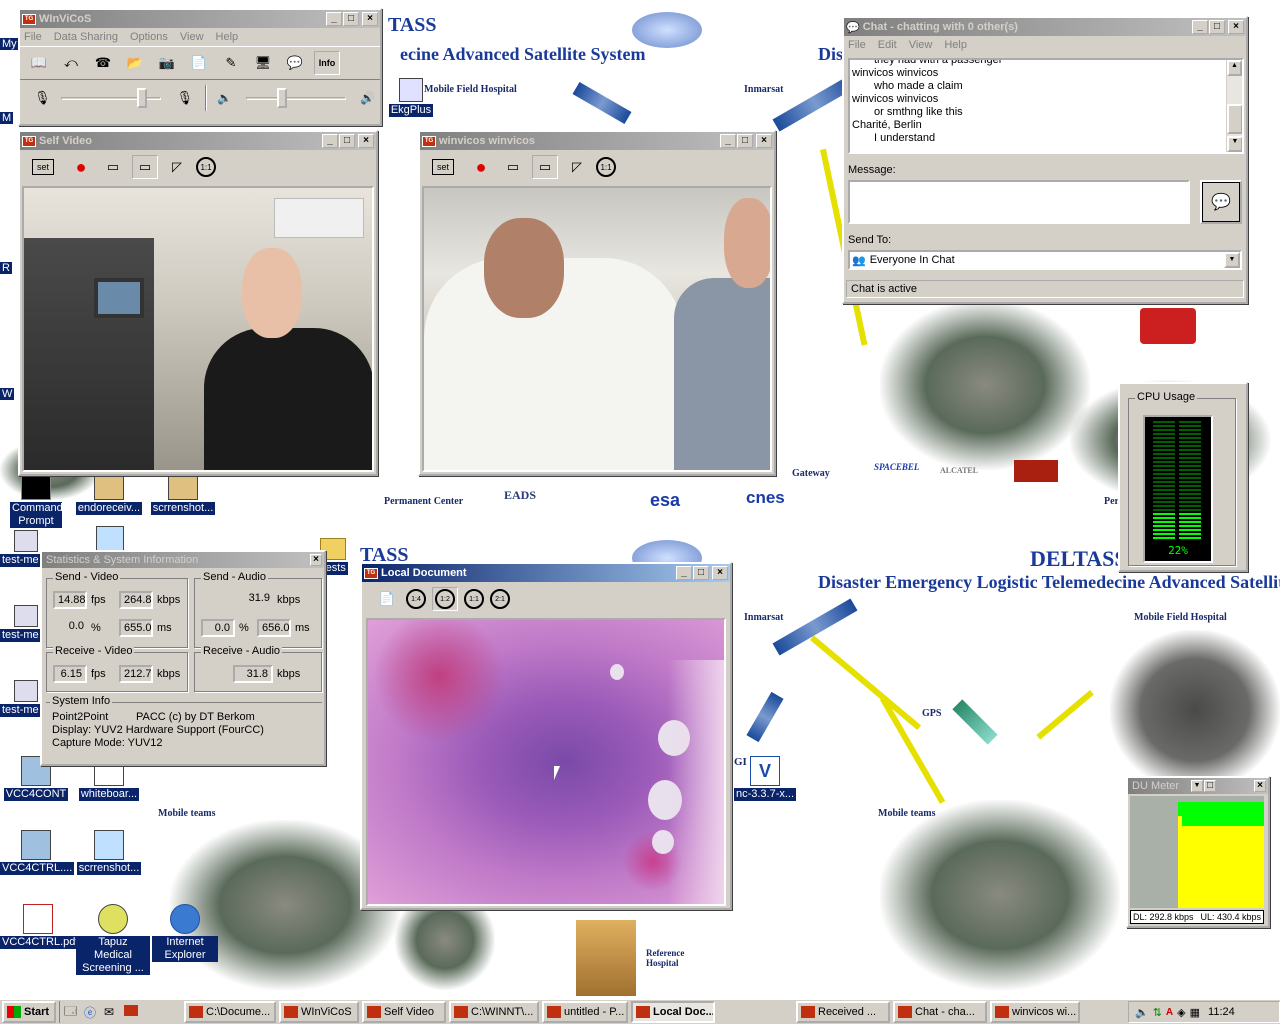  Describe the element at coordinates (71, 63) in the screenshot. I see `disconnect-icon: ⤺` at that location.